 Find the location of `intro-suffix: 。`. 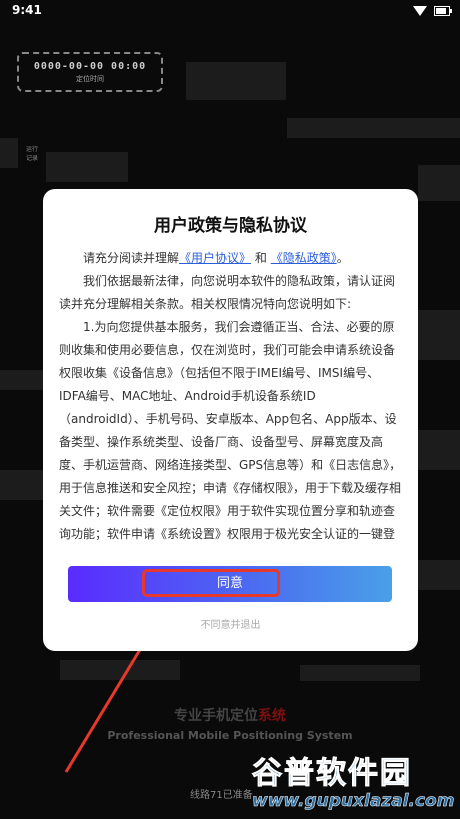

intro-suffix: 。 is located at coordinates (342, 258).